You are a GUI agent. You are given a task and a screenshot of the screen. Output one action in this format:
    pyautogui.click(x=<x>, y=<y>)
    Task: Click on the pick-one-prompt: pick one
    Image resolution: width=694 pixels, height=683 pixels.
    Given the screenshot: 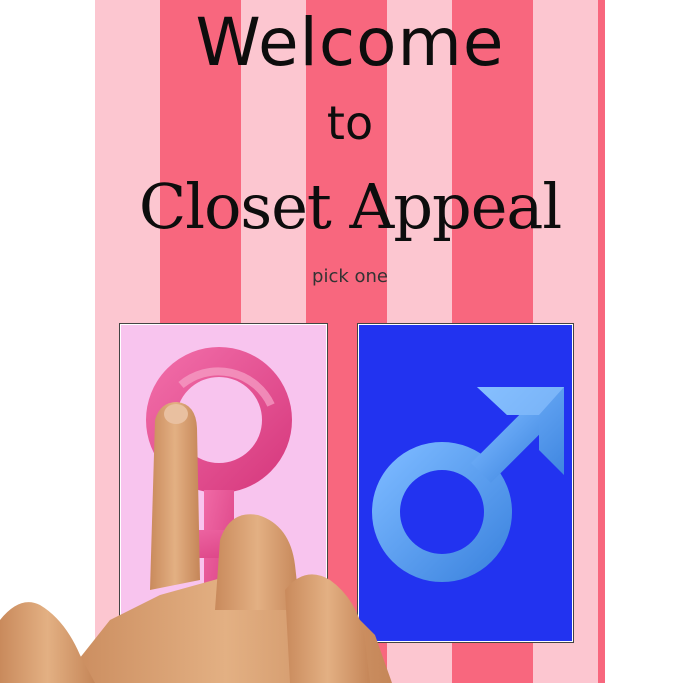 What is the action you would take?
    pyautogui.click(x=350, y=276)
    